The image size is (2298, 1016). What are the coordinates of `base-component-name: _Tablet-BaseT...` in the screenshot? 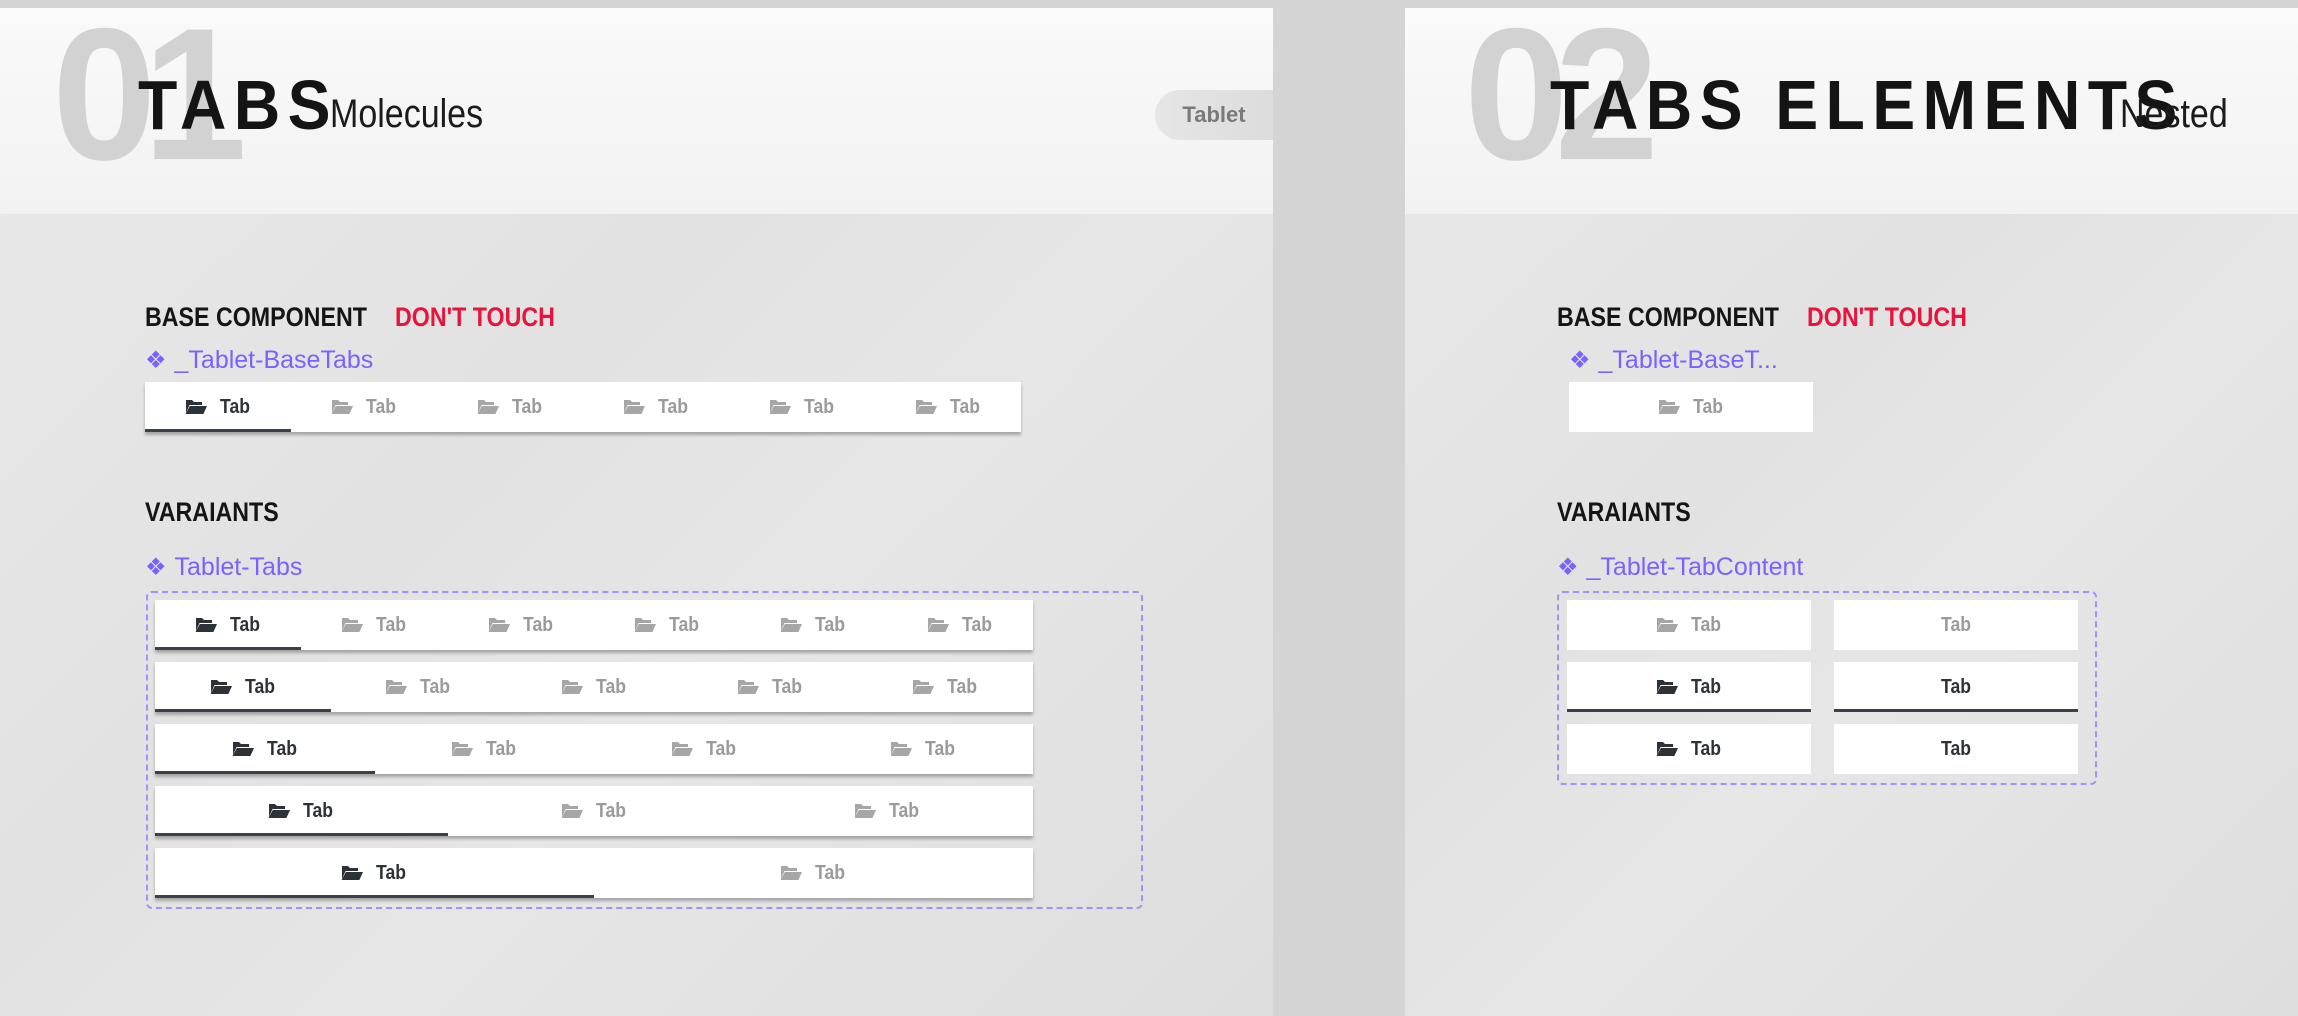 It's located at (1688, 360).